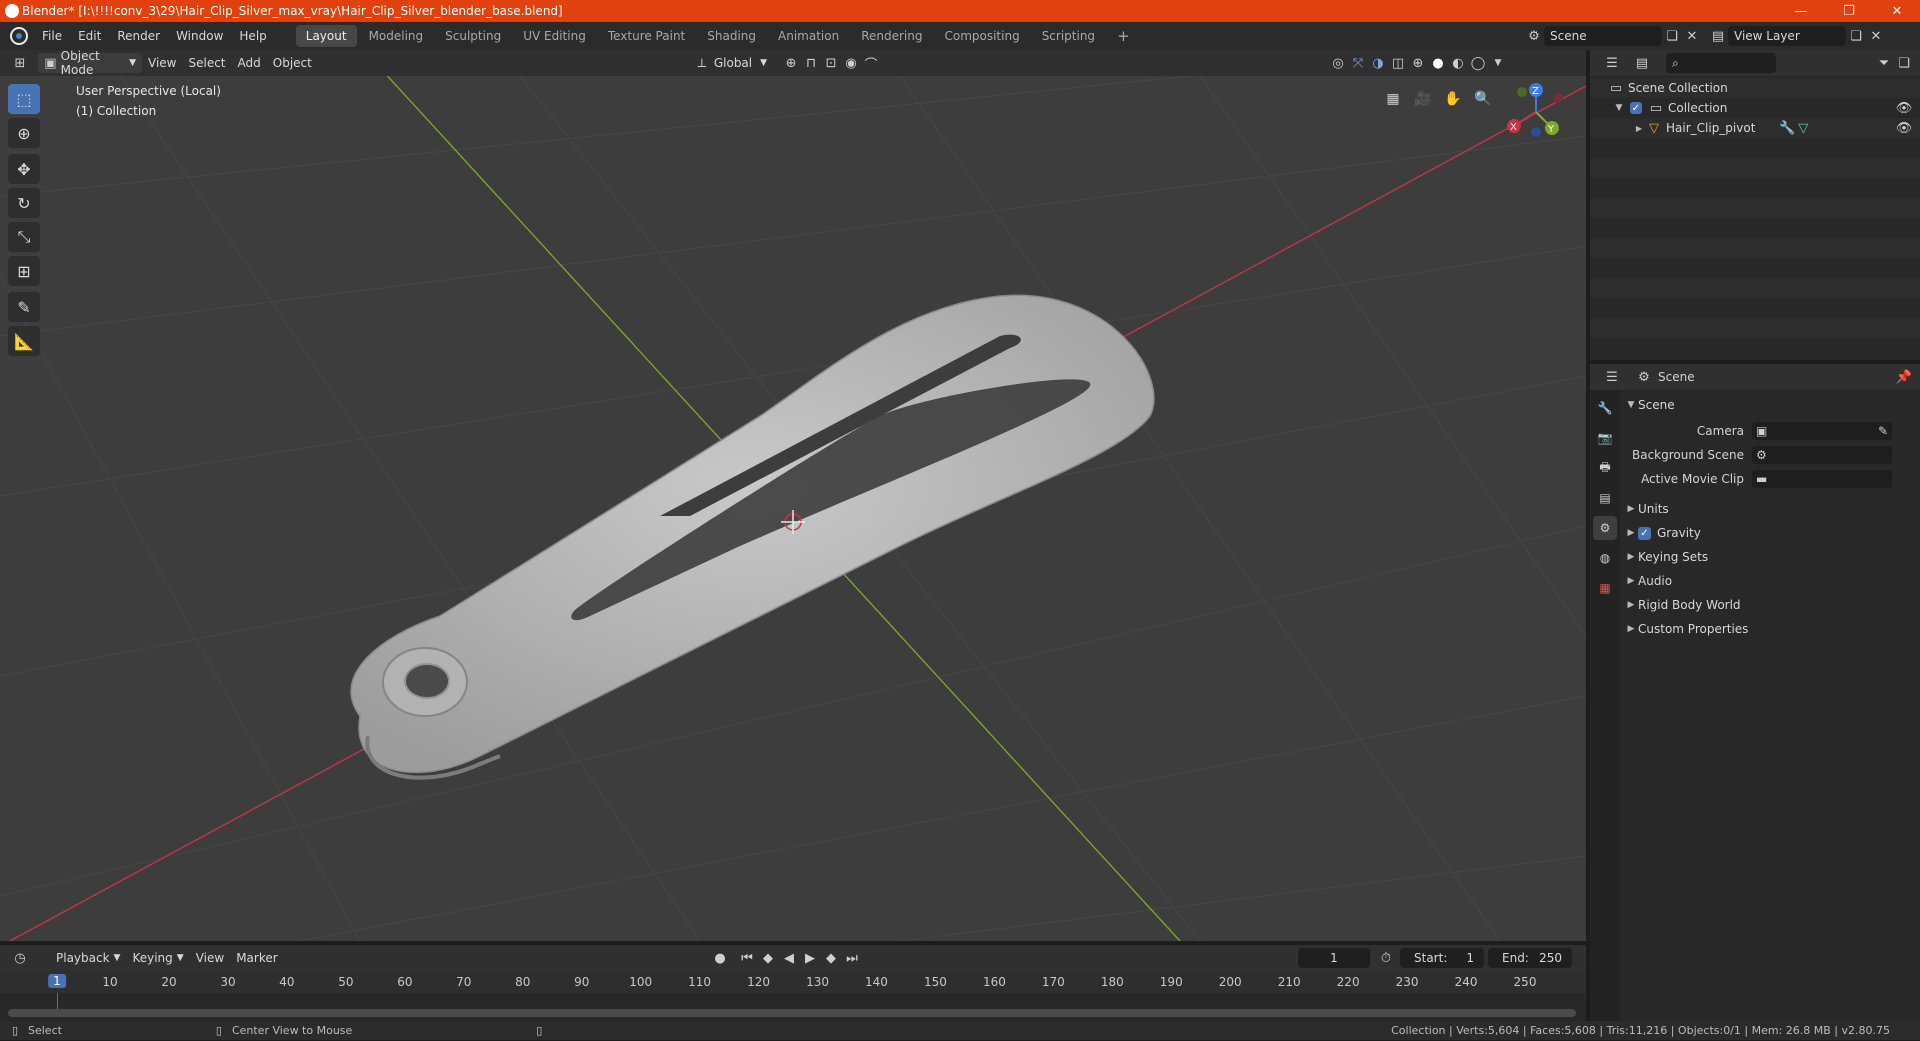 Image resolution: width=1920 pixels, height=1041 pixels. Describe the element at coordinates (252, 36) in the screenshot. I see `menu-help: Help` at that location.